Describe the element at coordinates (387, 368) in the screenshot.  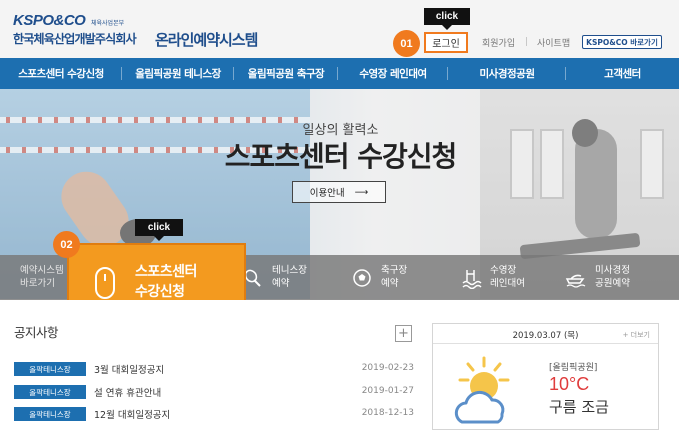
I see `notice-date: 2019-02-23` at that location.